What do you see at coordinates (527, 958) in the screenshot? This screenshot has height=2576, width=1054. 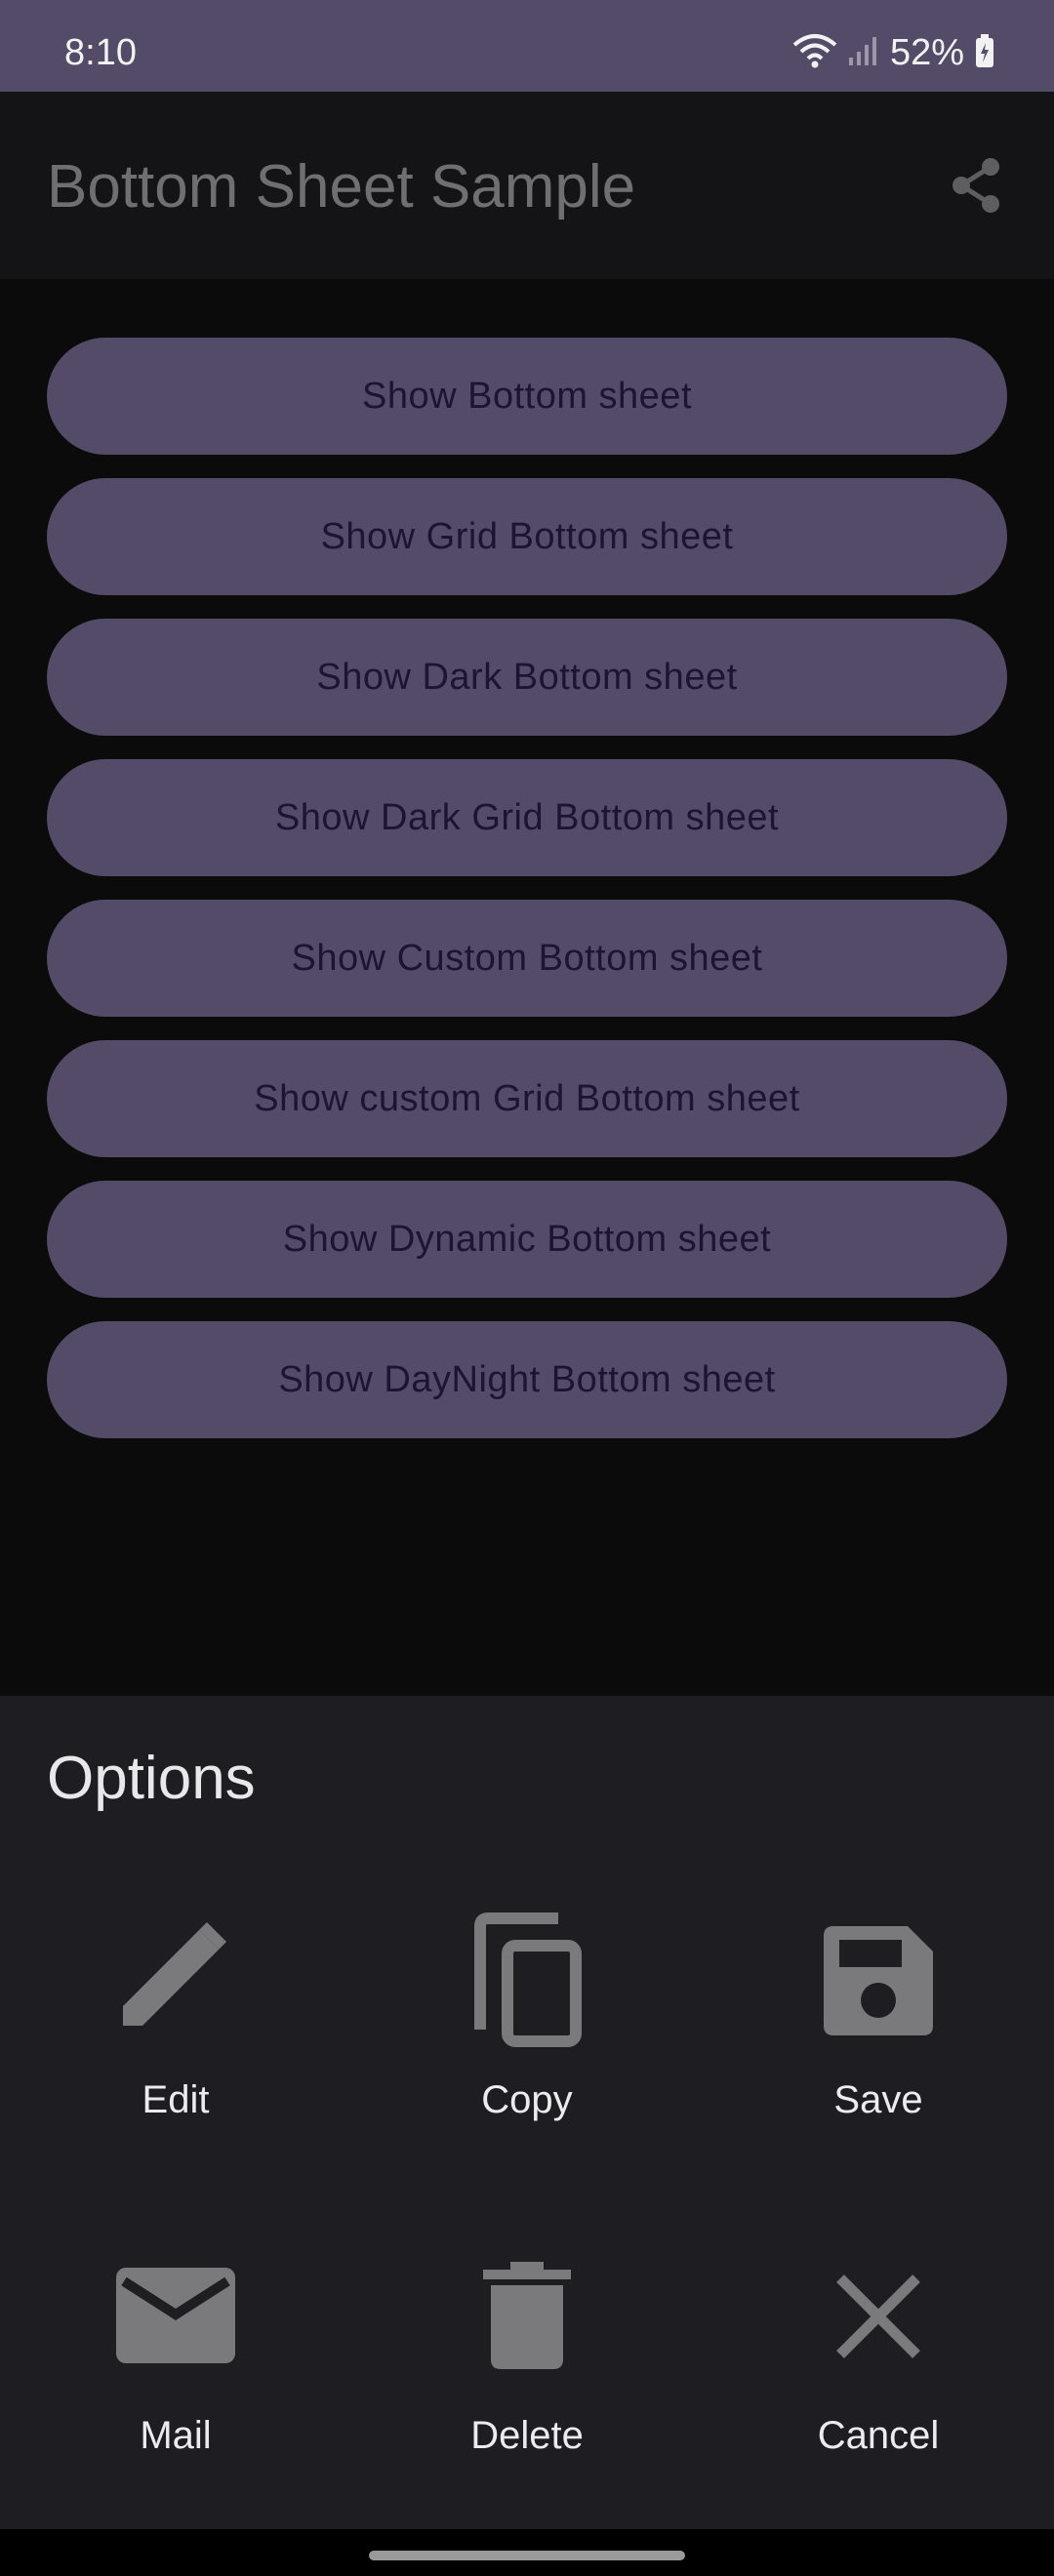 I see `show-custom-bottom-sheet-button: Show Custom Bottom sheet` at bounding box center [527, 958].